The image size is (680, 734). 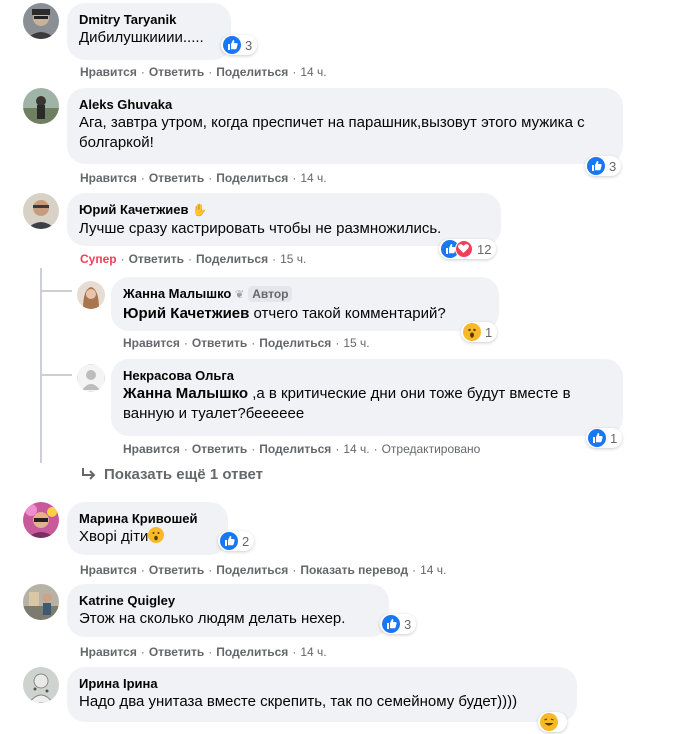 What do you see at coordinates (464, 249) in the screenshot?
I see `love-reaction-icon` at bounding box center [464, 249].